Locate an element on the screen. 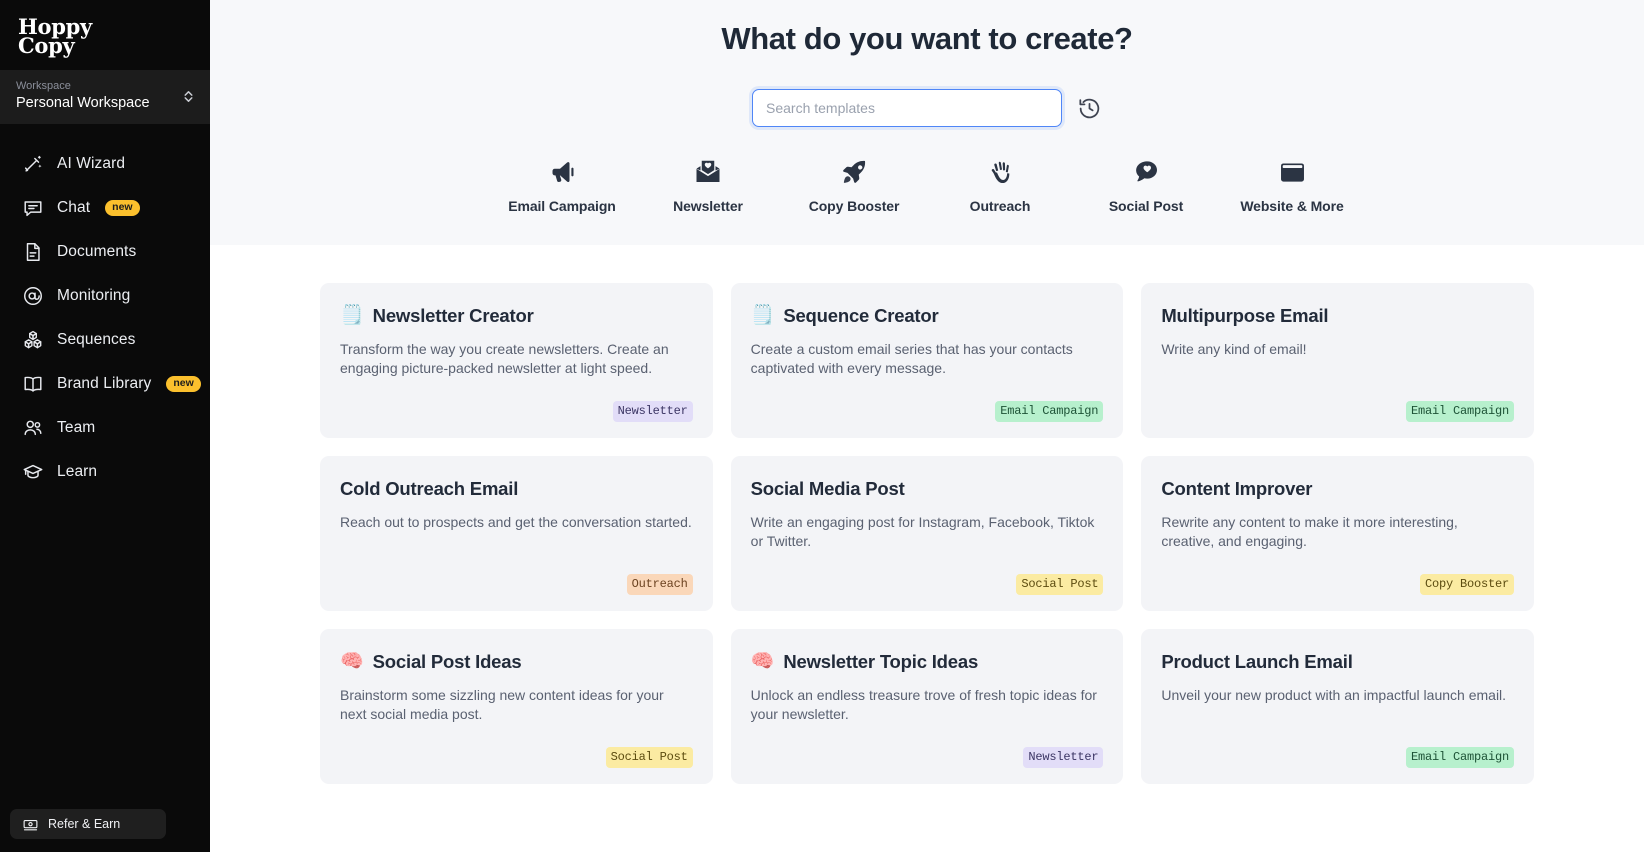 This screenshot has width=1644, height=852. sidebar-item-brand-library: Brand Library new is located at coordinates (105, 384).